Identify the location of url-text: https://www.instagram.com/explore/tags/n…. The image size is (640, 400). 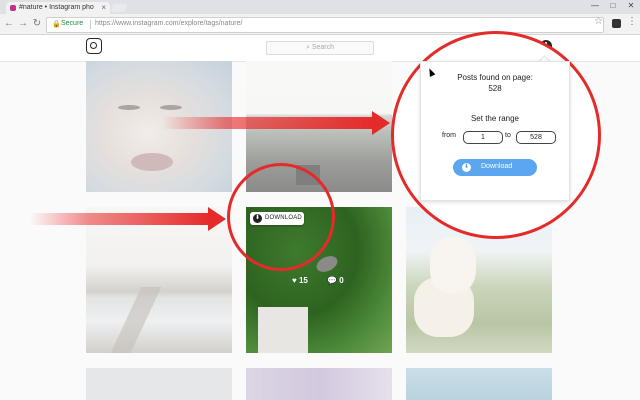
(169, 23).